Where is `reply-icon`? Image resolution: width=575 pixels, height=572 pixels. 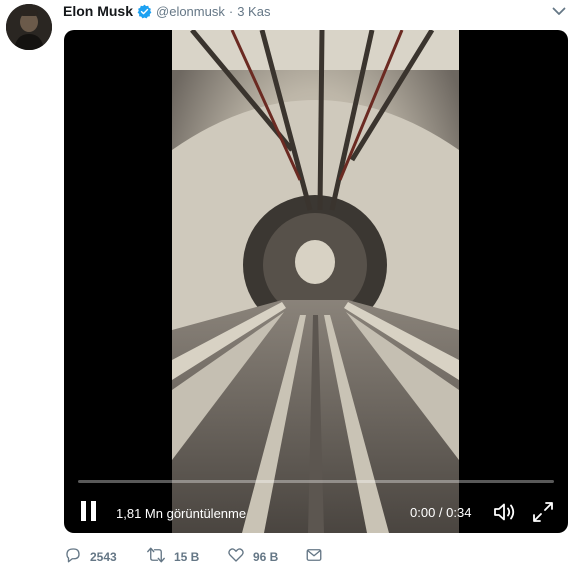
reply-icon is located at coordinates (73, 557).